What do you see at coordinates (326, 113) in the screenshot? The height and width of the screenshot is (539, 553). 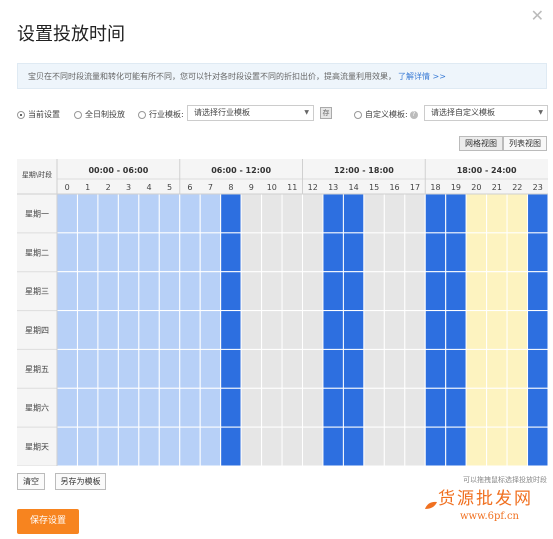 I see `save-icon: 存` at bounding box center [326, 113].